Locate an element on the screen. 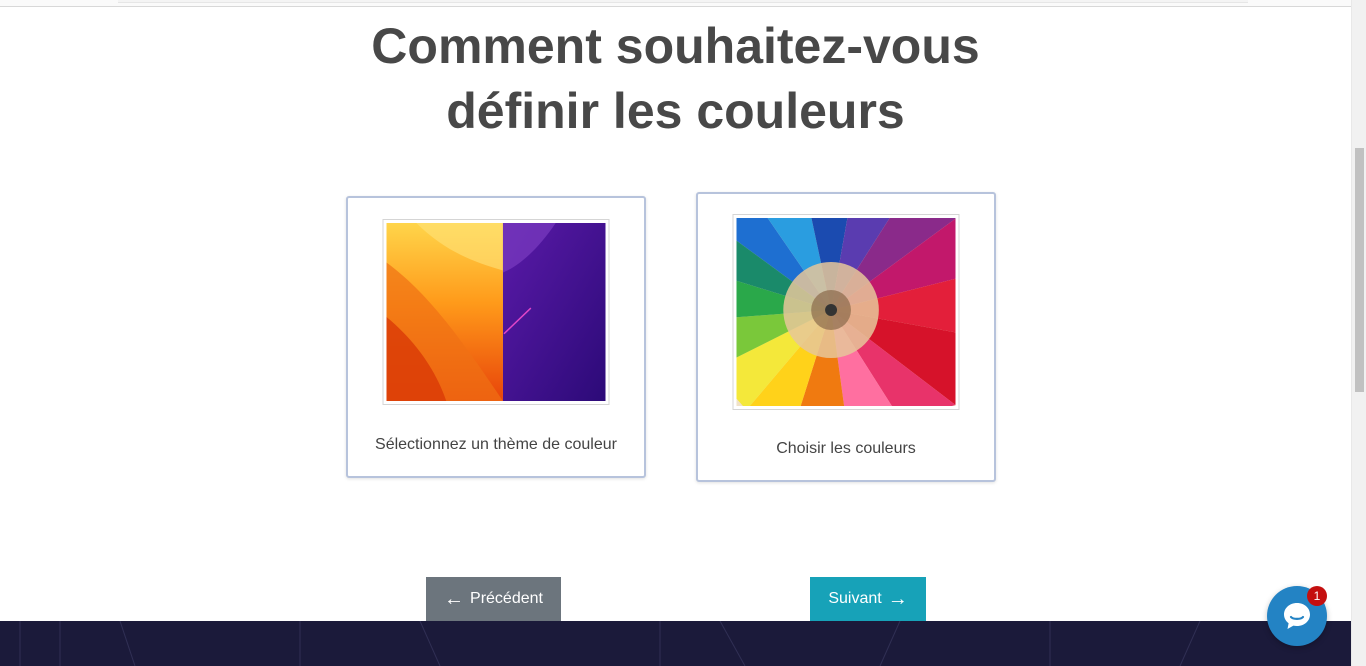 This screenshot has height=666, width=1366. colored-pencils-image is located at coordinates (846, 312).